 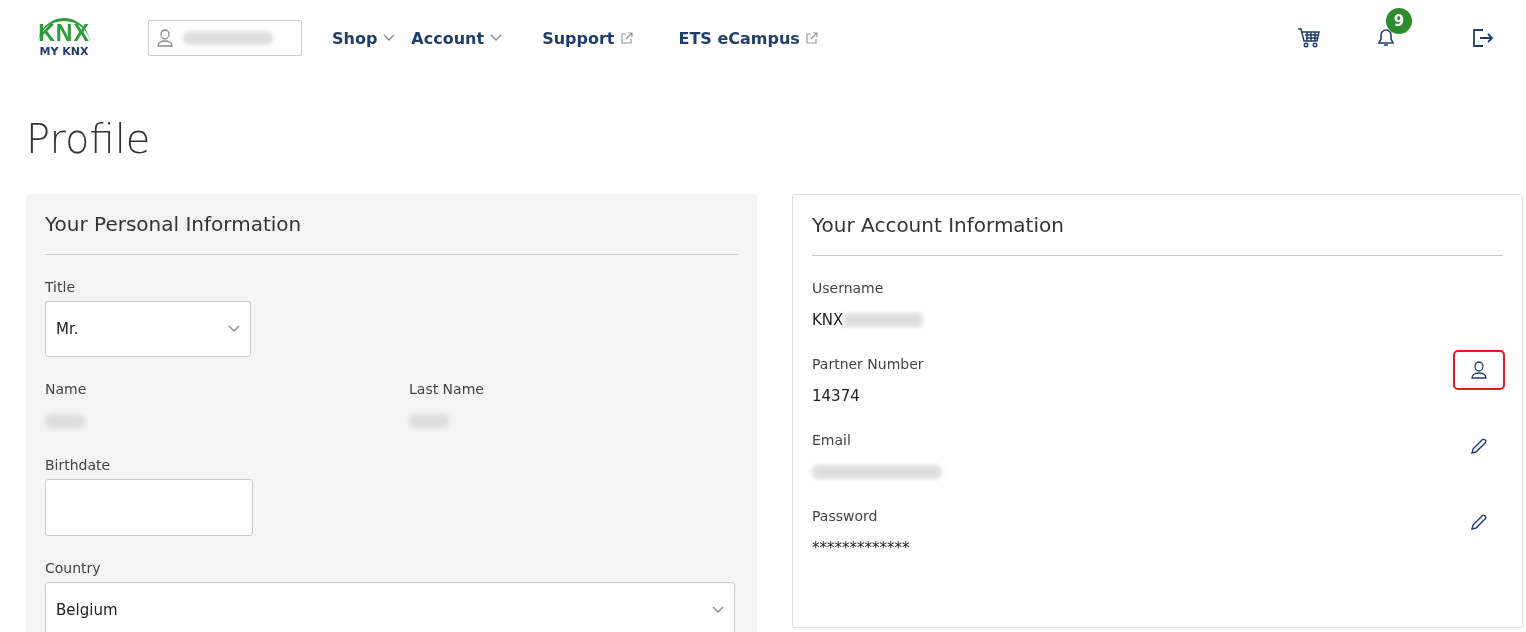 What do you see at coordinates (861, 548) in the screenshot?
I see `field-value: *************` at bounding box center [861, 548].